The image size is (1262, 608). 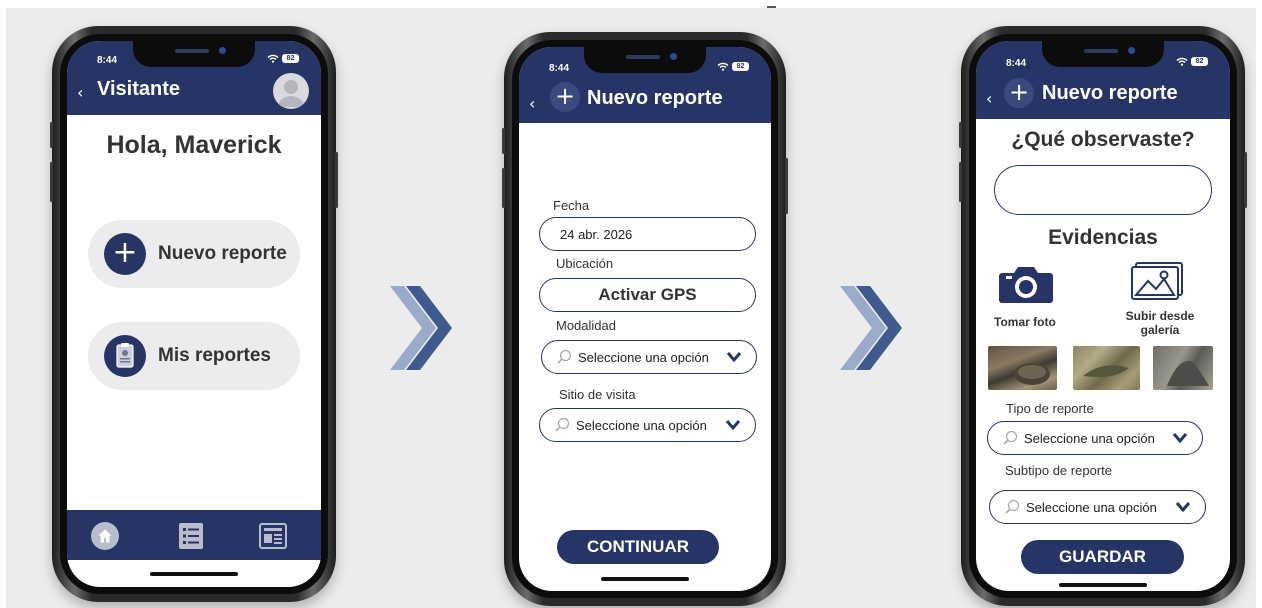 I want to click on date-field: 24 abr. 2026, so click(x=647, y=234).